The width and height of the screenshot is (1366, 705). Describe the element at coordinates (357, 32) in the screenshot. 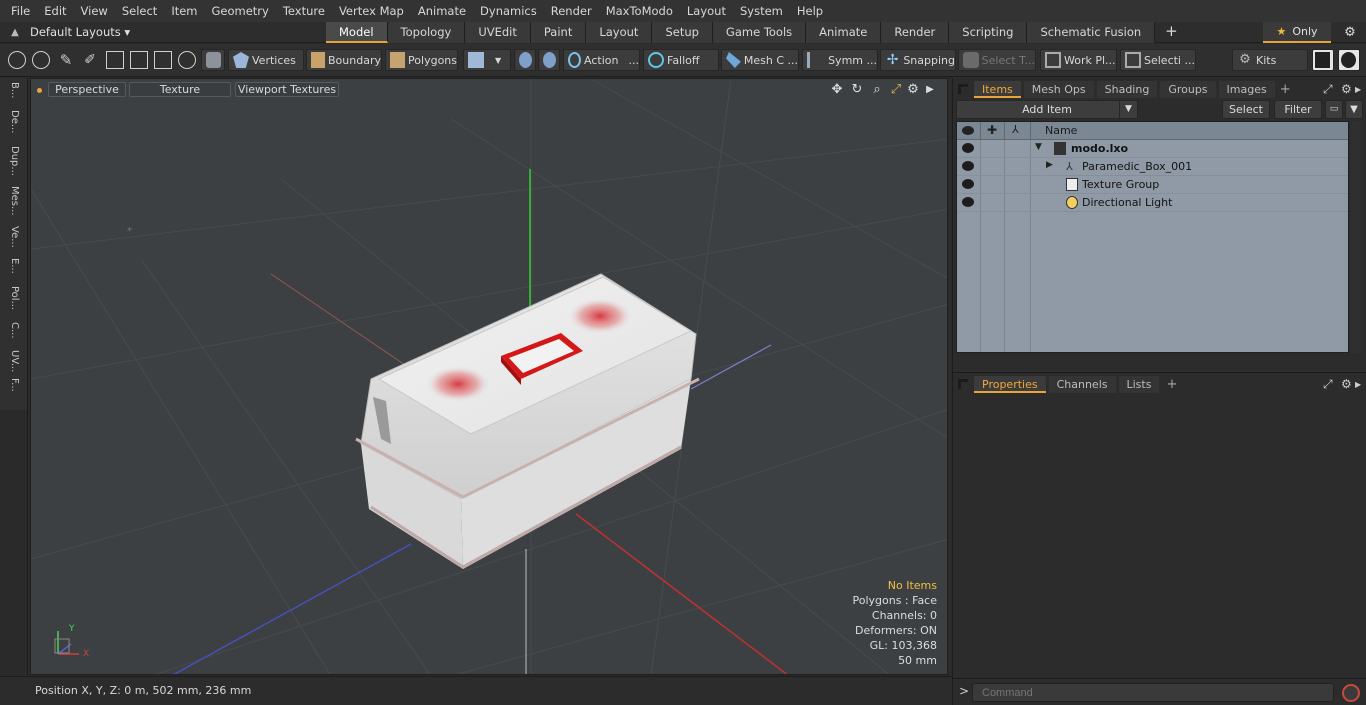

I see `tab-model: Model` at that location.